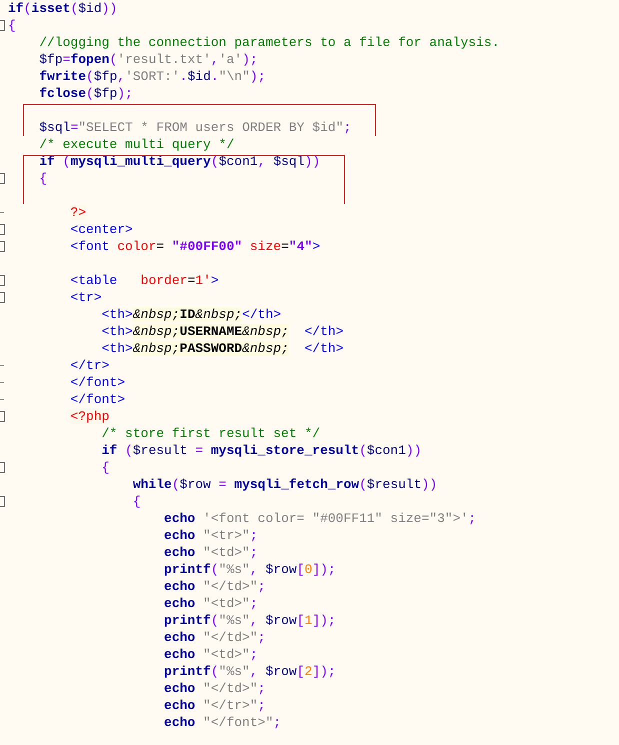  I want to click on html-tag: <center>, so click(101, 229).